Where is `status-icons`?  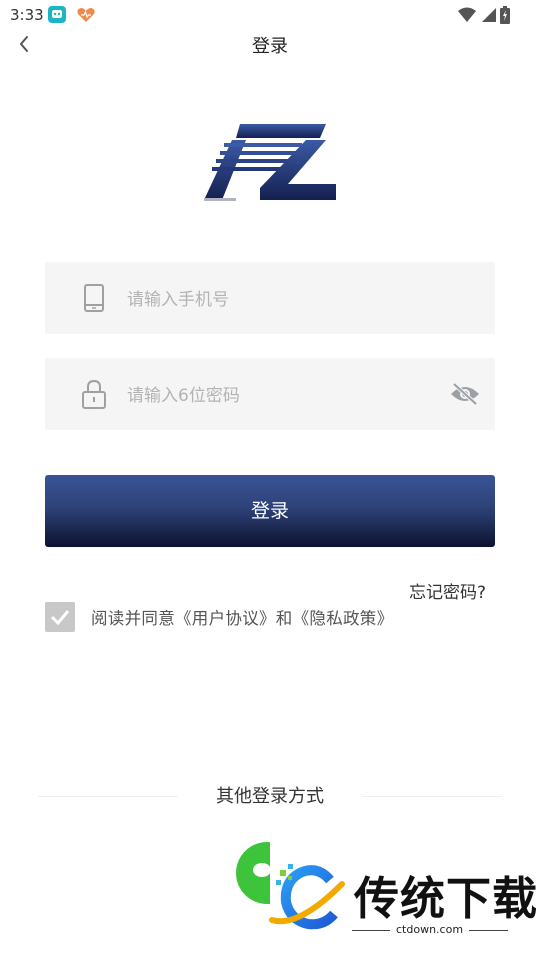
status-icons is located at coordinates (484, 15).